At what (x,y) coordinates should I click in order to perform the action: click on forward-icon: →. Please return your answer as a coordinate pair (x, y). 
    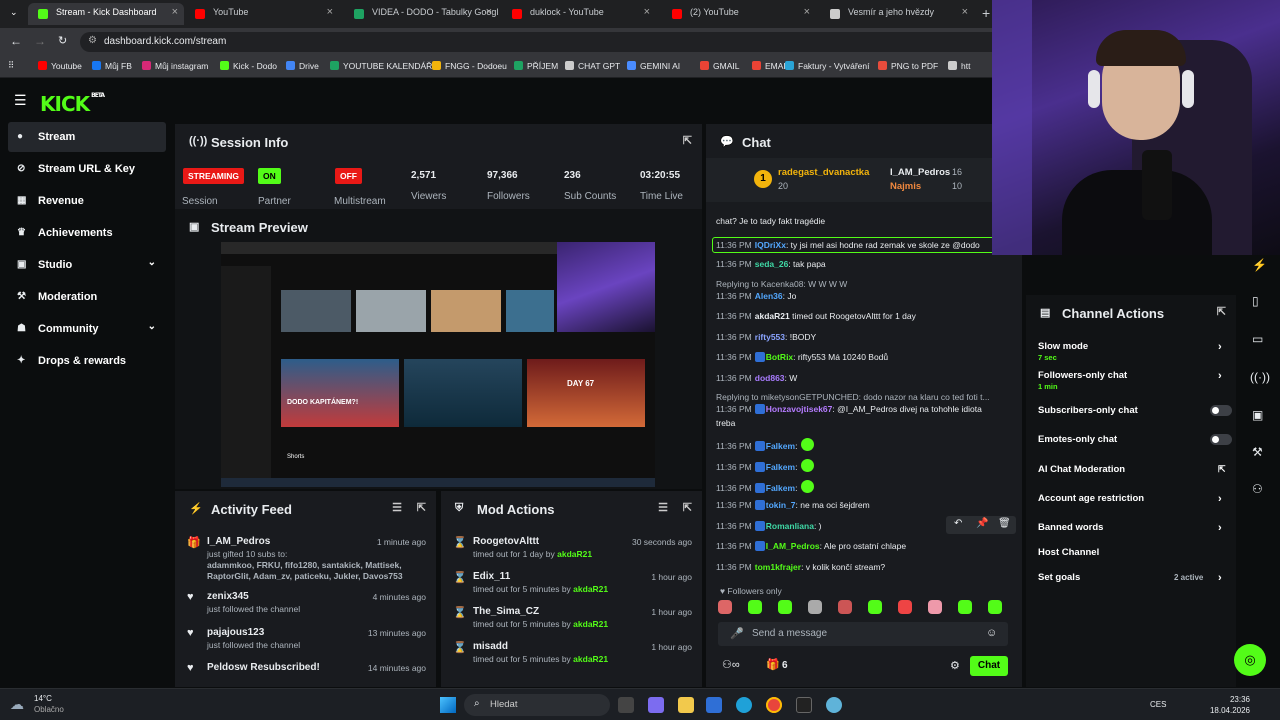
    Looking at the image, I should click on (40, 41).